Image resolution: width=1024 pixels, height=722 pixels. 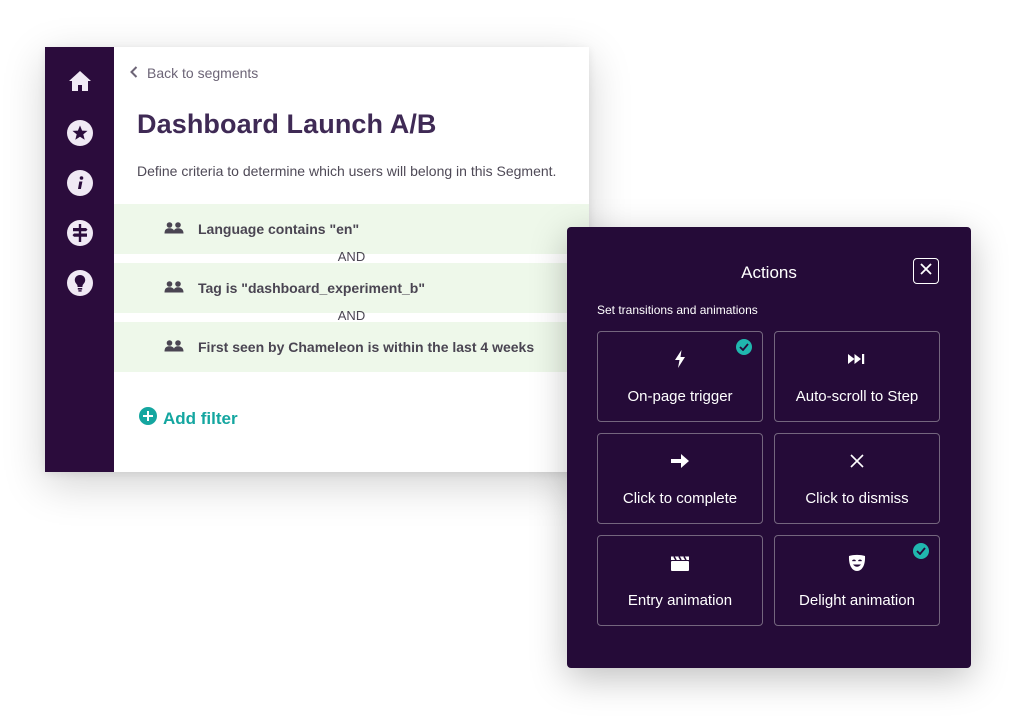 What do you see at coordinates (680, 498) in the screenshot?
I see `tile-label: Click to complete` at bounding box center [680, 498].